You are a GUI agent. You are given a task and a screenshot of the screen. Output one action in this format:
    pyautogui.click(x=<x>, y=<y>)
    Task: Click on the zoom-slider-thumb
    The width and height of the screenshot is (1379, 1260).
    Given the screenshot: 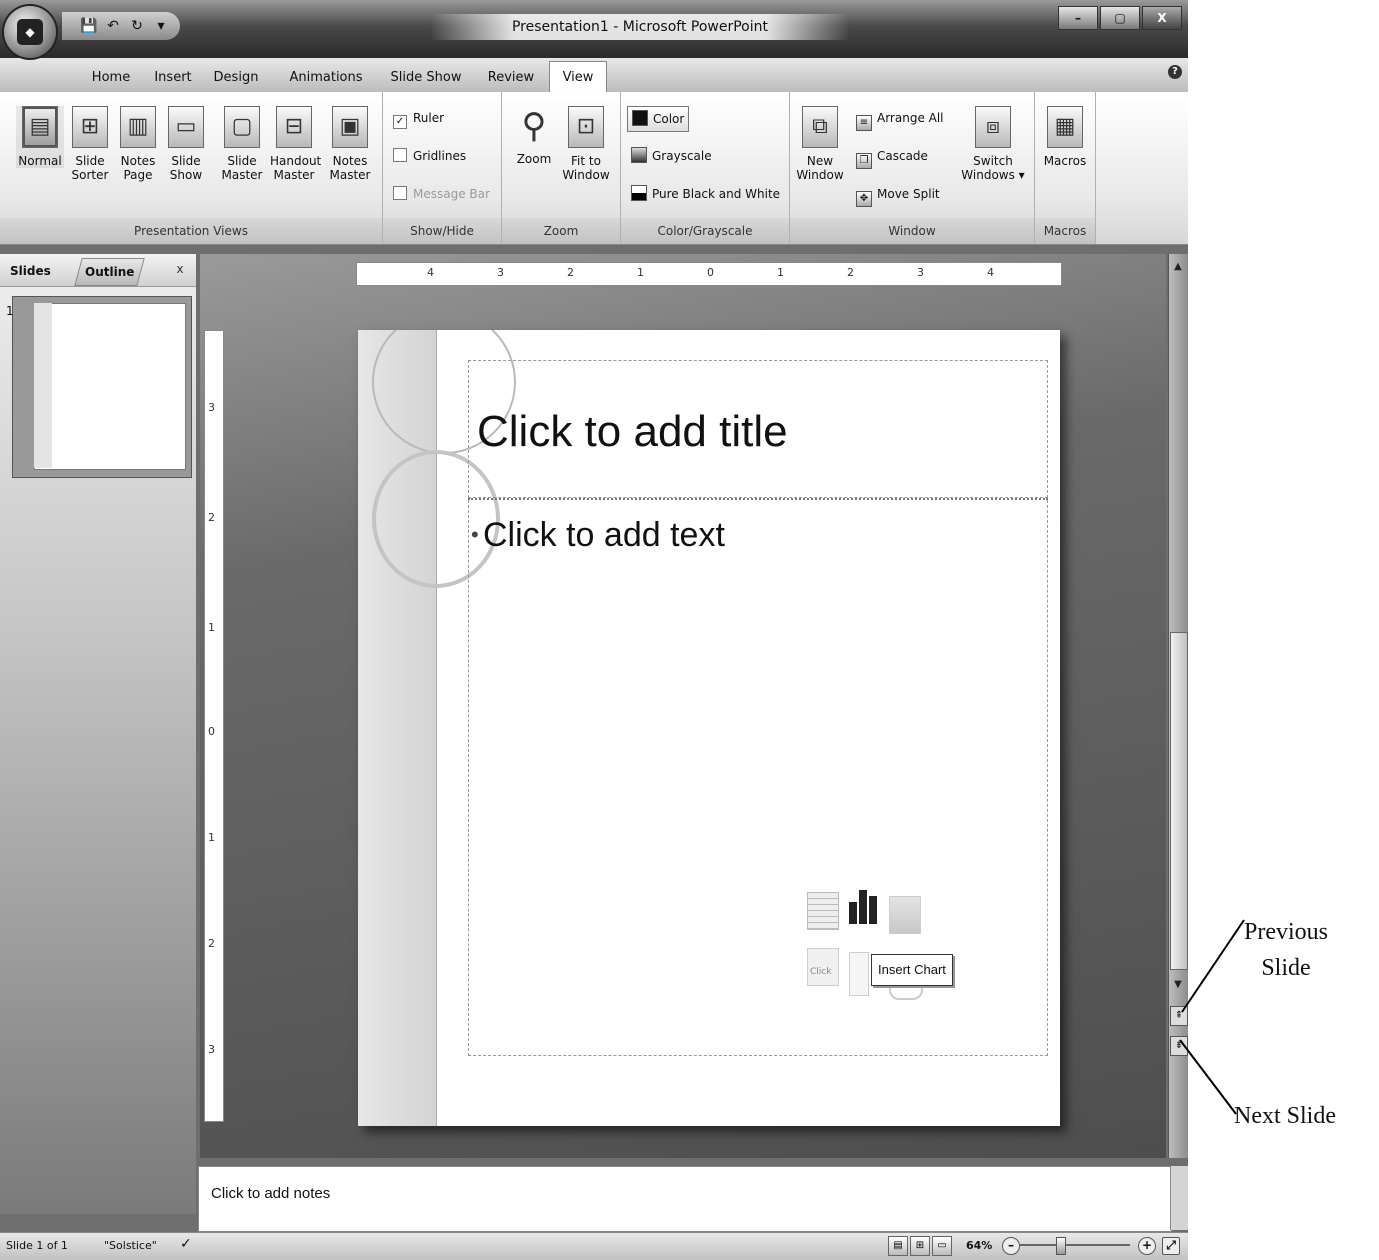 What is the action you would take?
    pyautogui.click(x=1061, y=1246)
    